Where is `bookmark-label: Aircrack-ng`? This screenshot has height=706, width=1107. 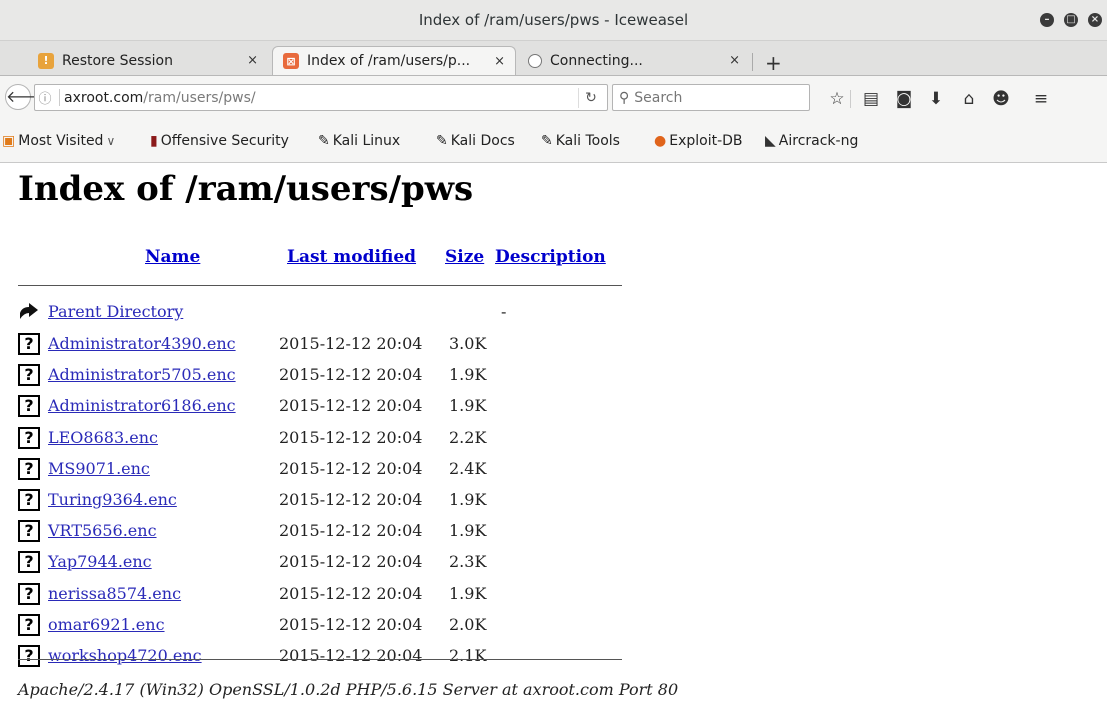 bookmark-label: Aircrack-ng is located at coordinates (818, 141).